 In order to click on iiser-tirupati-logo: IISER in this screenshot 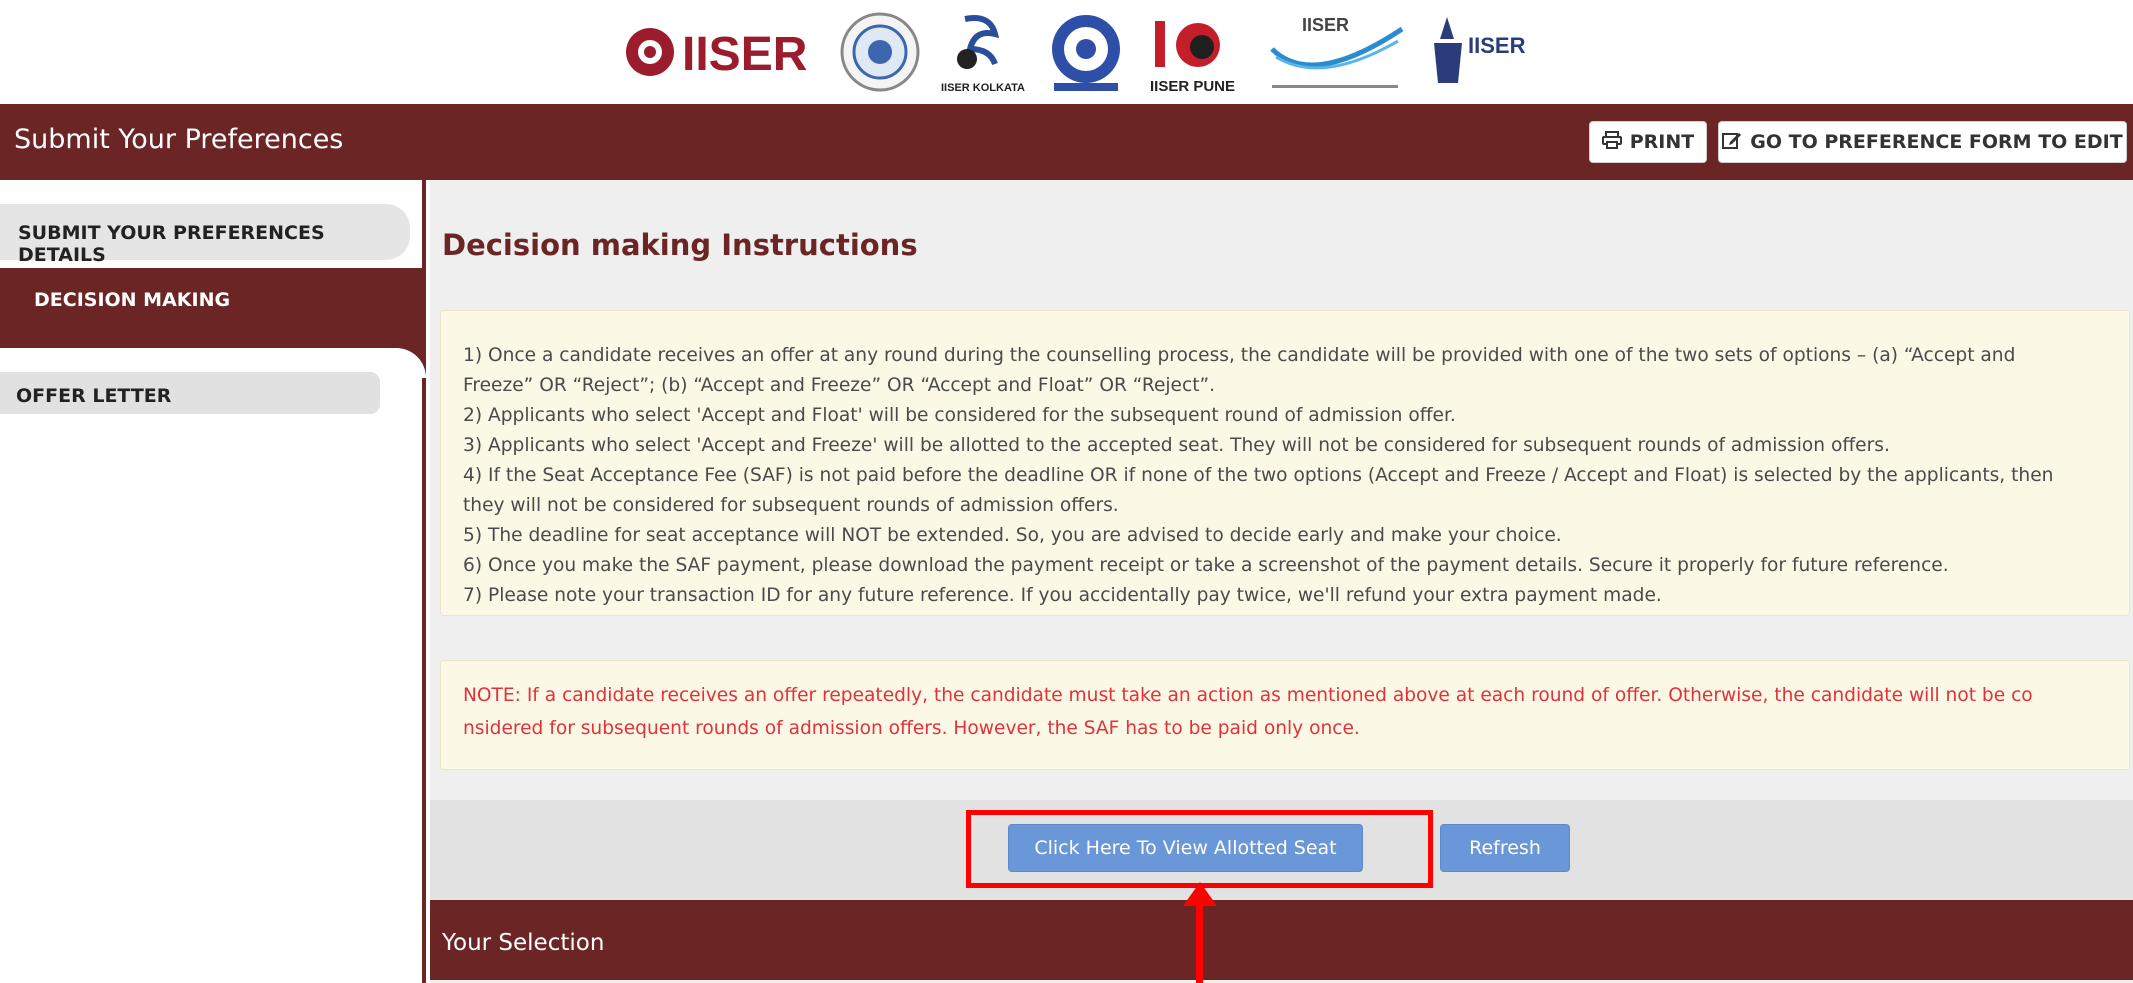, I will do `click(1477, 52)`.